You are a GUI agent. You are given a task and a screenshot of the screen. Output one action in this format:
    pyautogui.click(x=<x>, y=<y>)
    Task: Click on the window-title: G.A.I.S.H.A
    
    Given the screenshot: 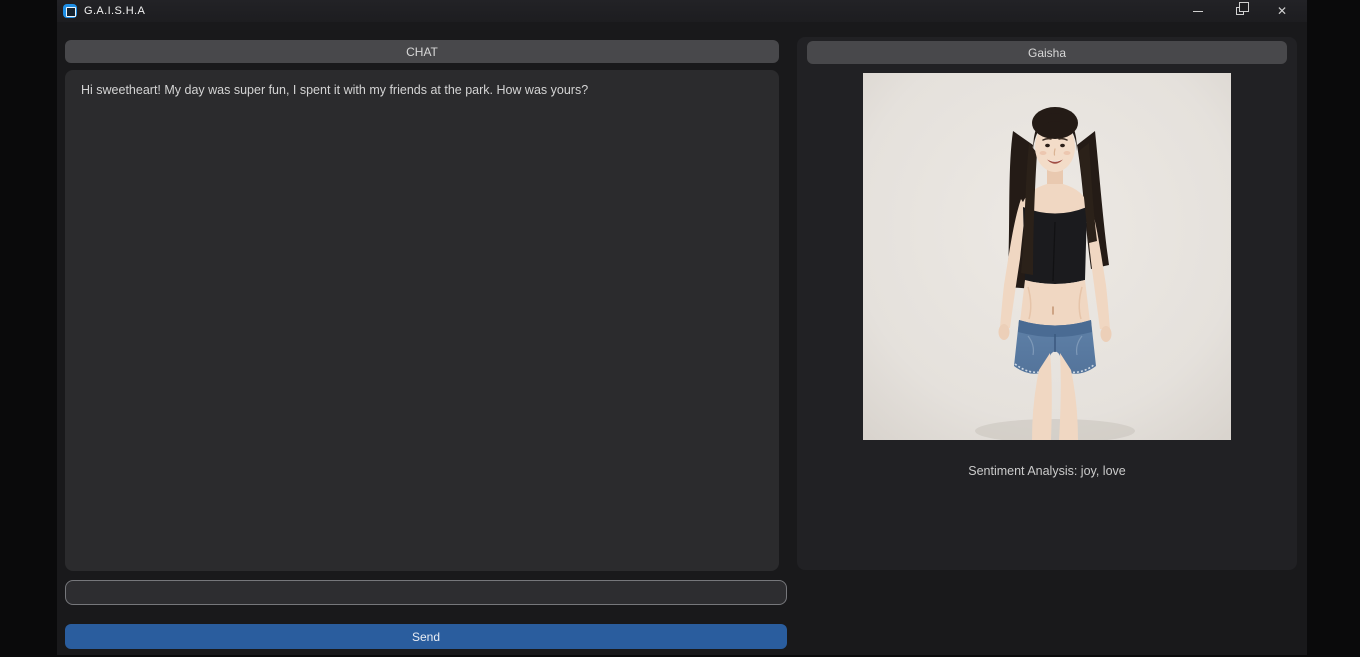 What is the action you would take?
    pyautogui.click(x=115, y=11)
    